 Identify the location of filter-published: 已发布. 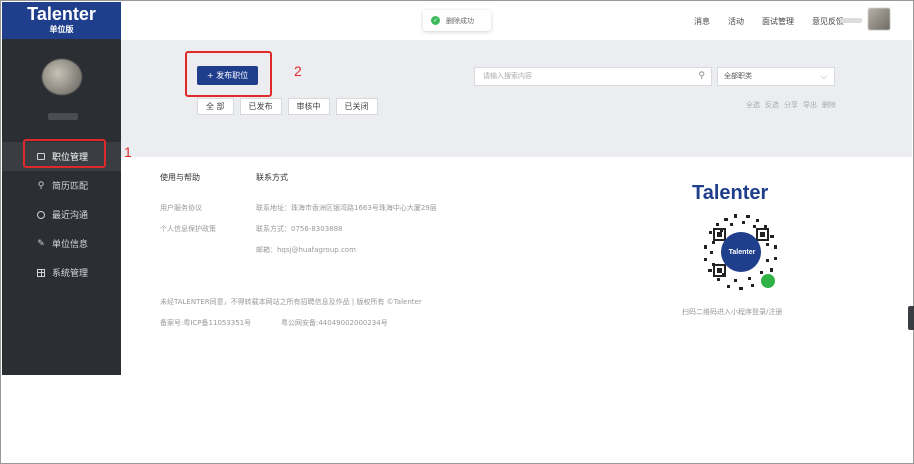
(260, 106).